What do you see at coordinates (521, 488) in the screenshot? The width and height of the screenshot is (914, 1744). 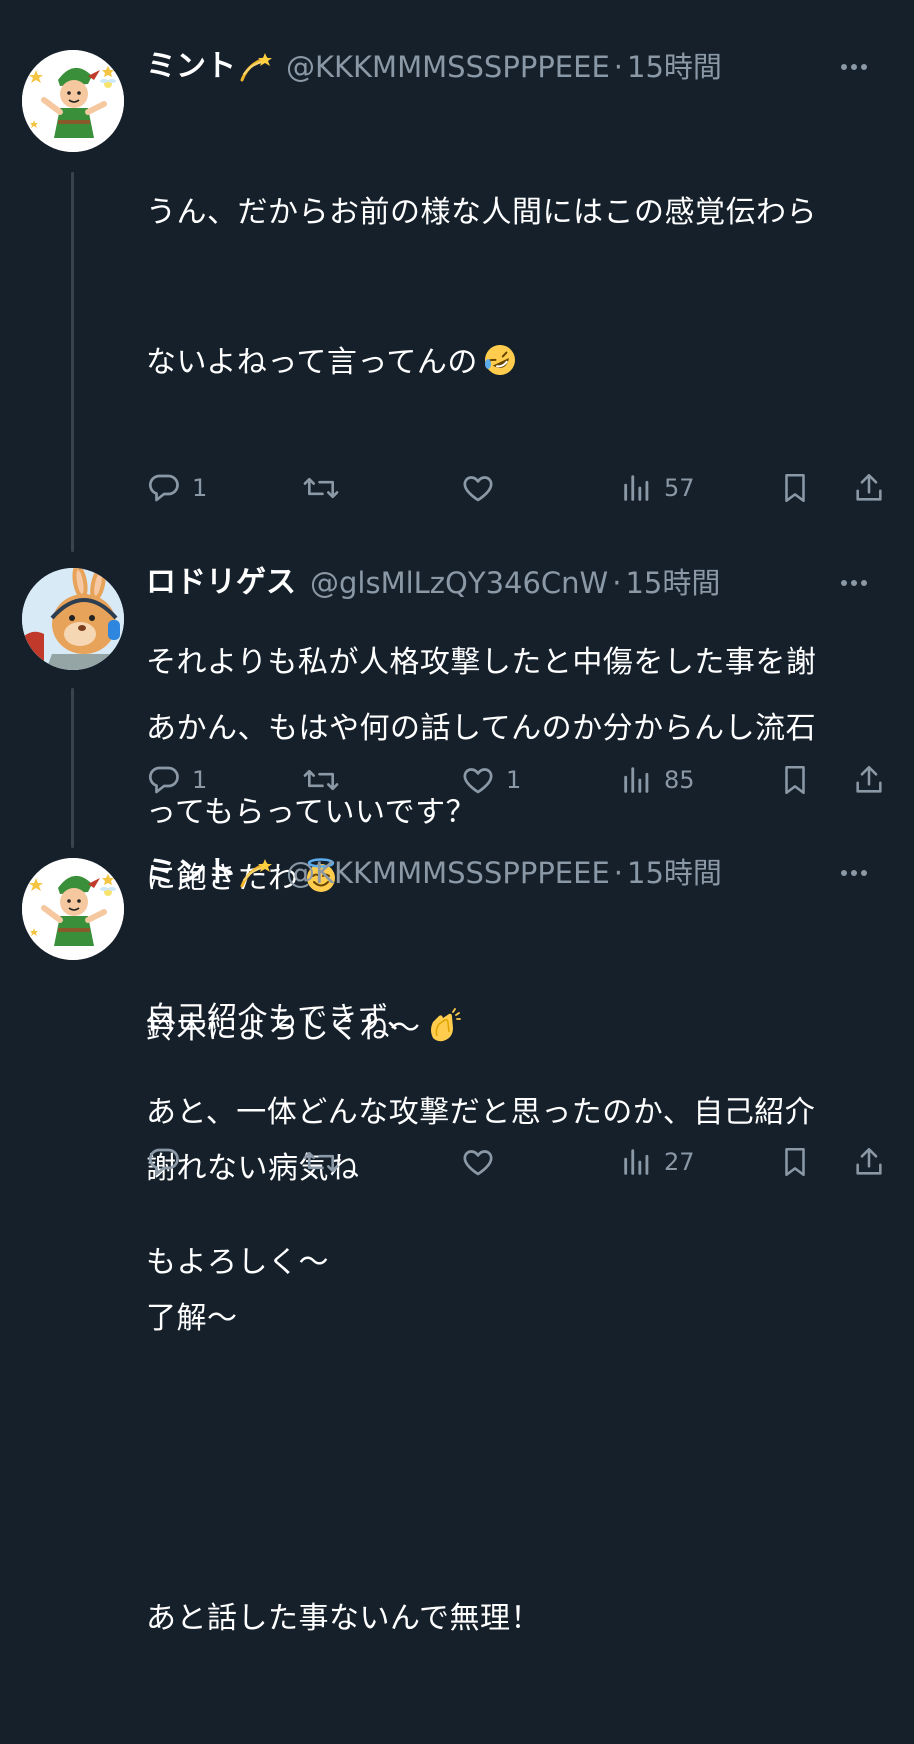 I see `action-bar: 1 57` at bounding box center [521, 488].